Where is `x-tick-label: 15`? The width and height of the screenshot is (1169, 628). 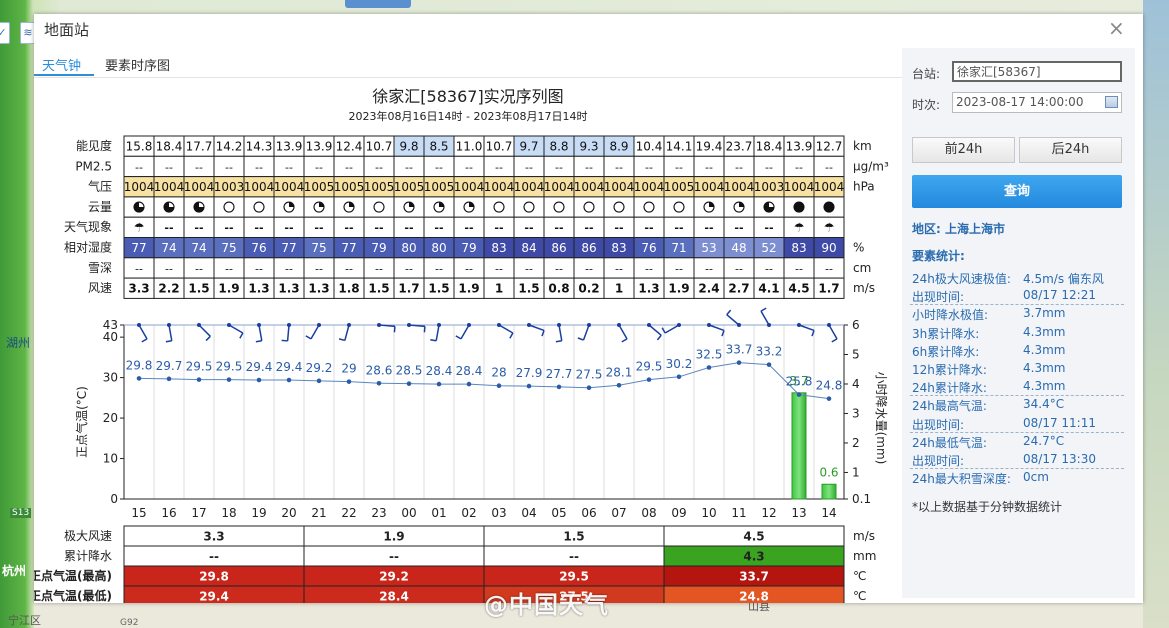
x-tick-label: 15 is located at coordinates (138, 513).